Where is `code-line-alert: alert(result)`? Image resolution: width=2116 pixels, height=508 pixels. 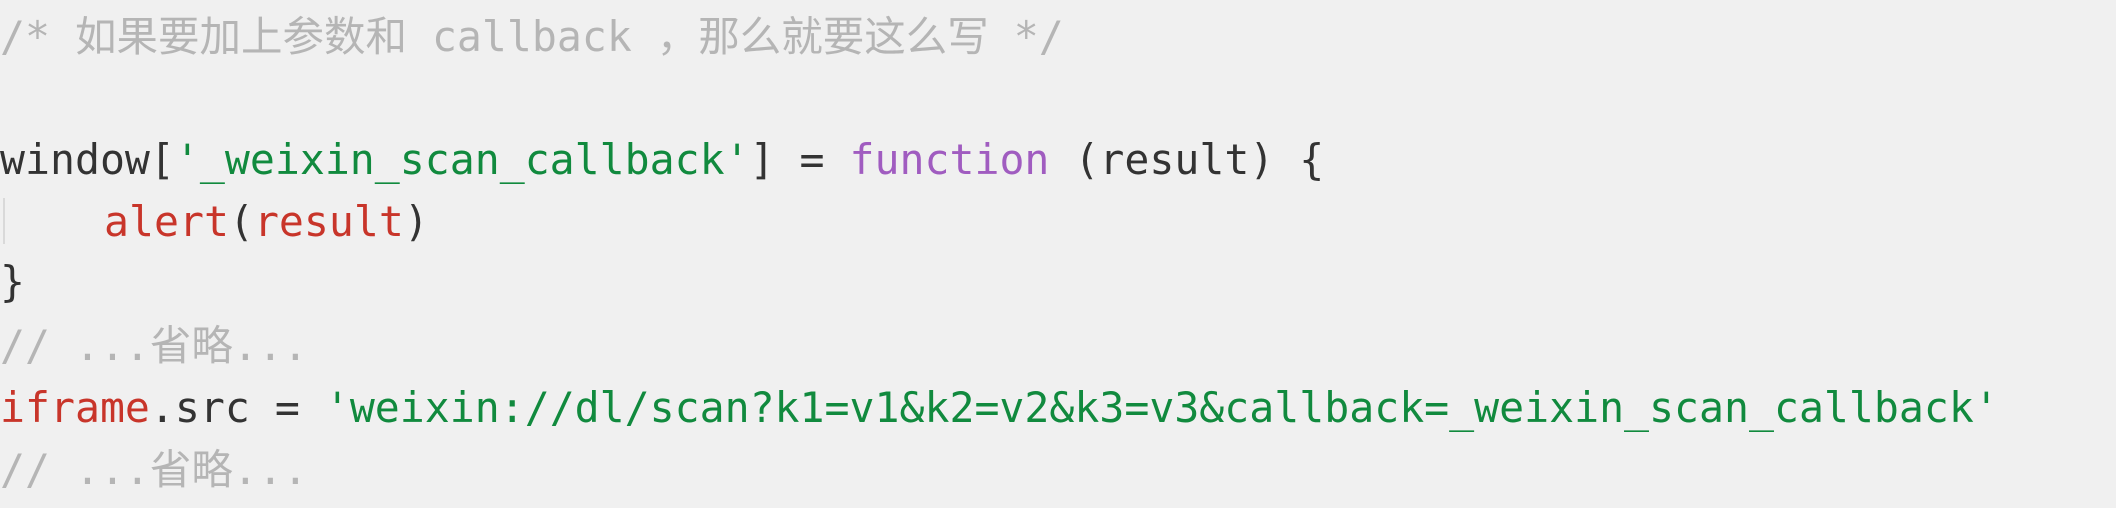
code-line-alert: alert(result) is located at coordinates (214, 222).